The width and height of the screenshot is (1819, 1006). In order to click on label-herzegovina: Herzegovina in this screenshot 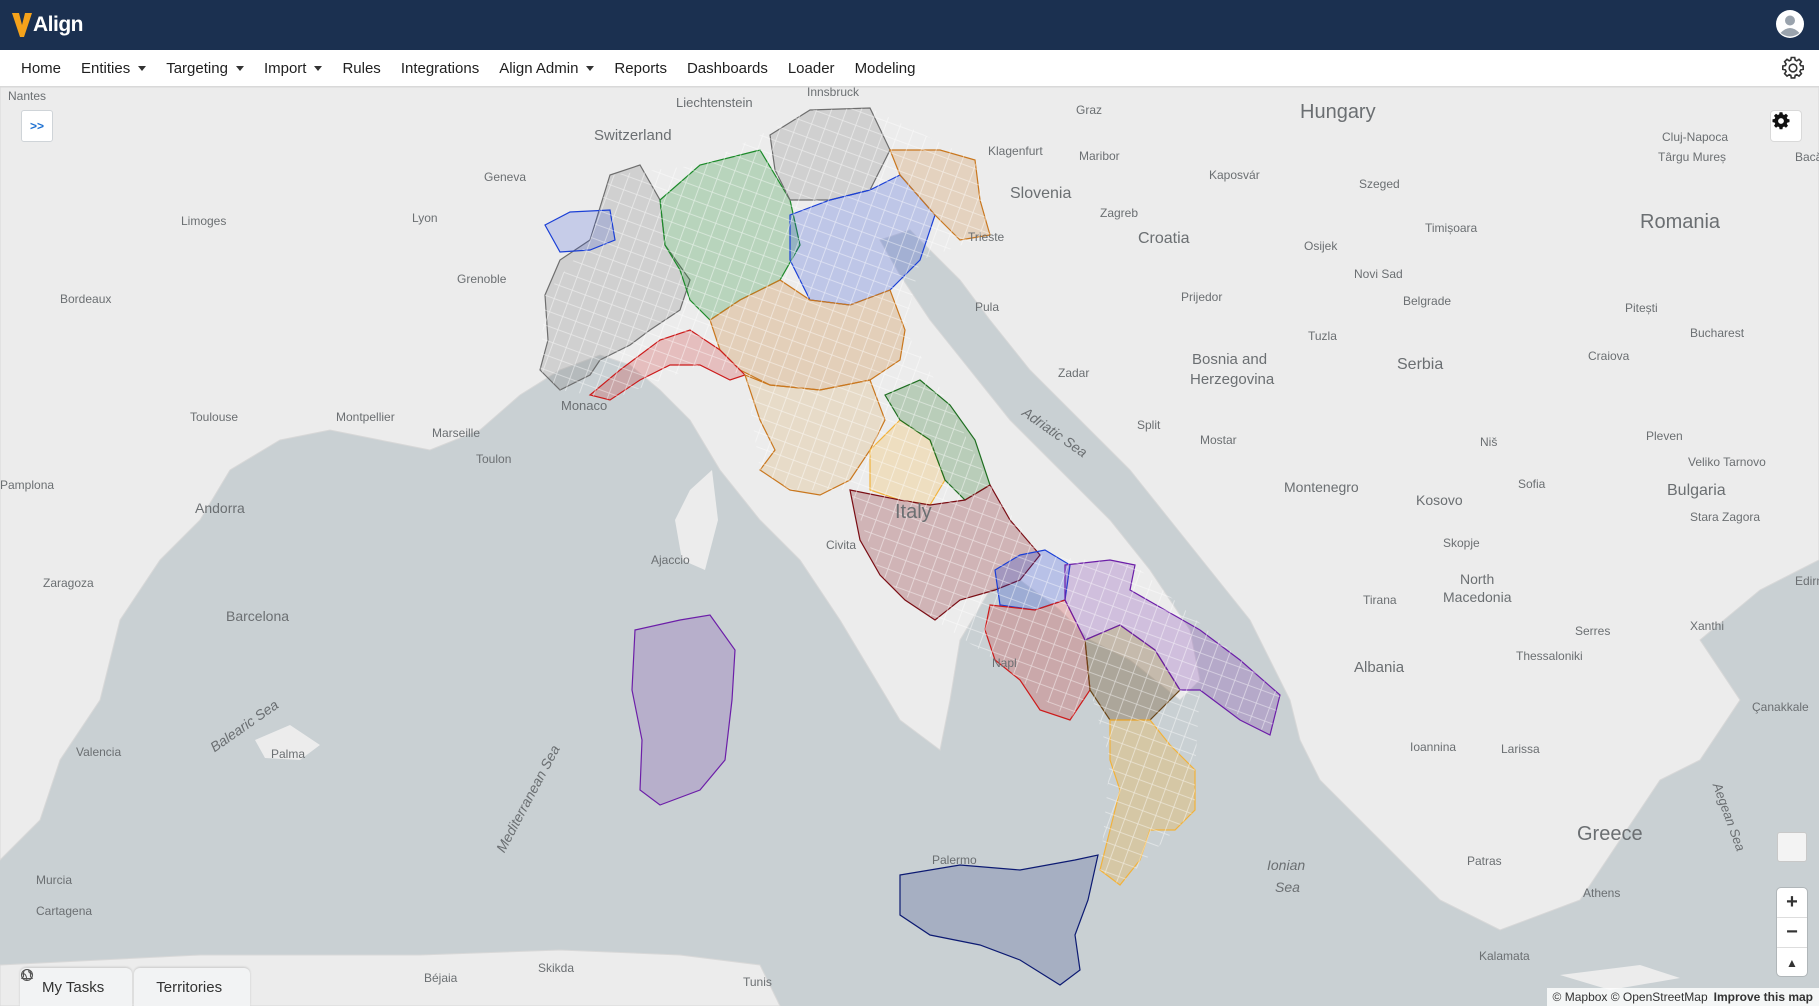, I will do `click(1232, 379)`.